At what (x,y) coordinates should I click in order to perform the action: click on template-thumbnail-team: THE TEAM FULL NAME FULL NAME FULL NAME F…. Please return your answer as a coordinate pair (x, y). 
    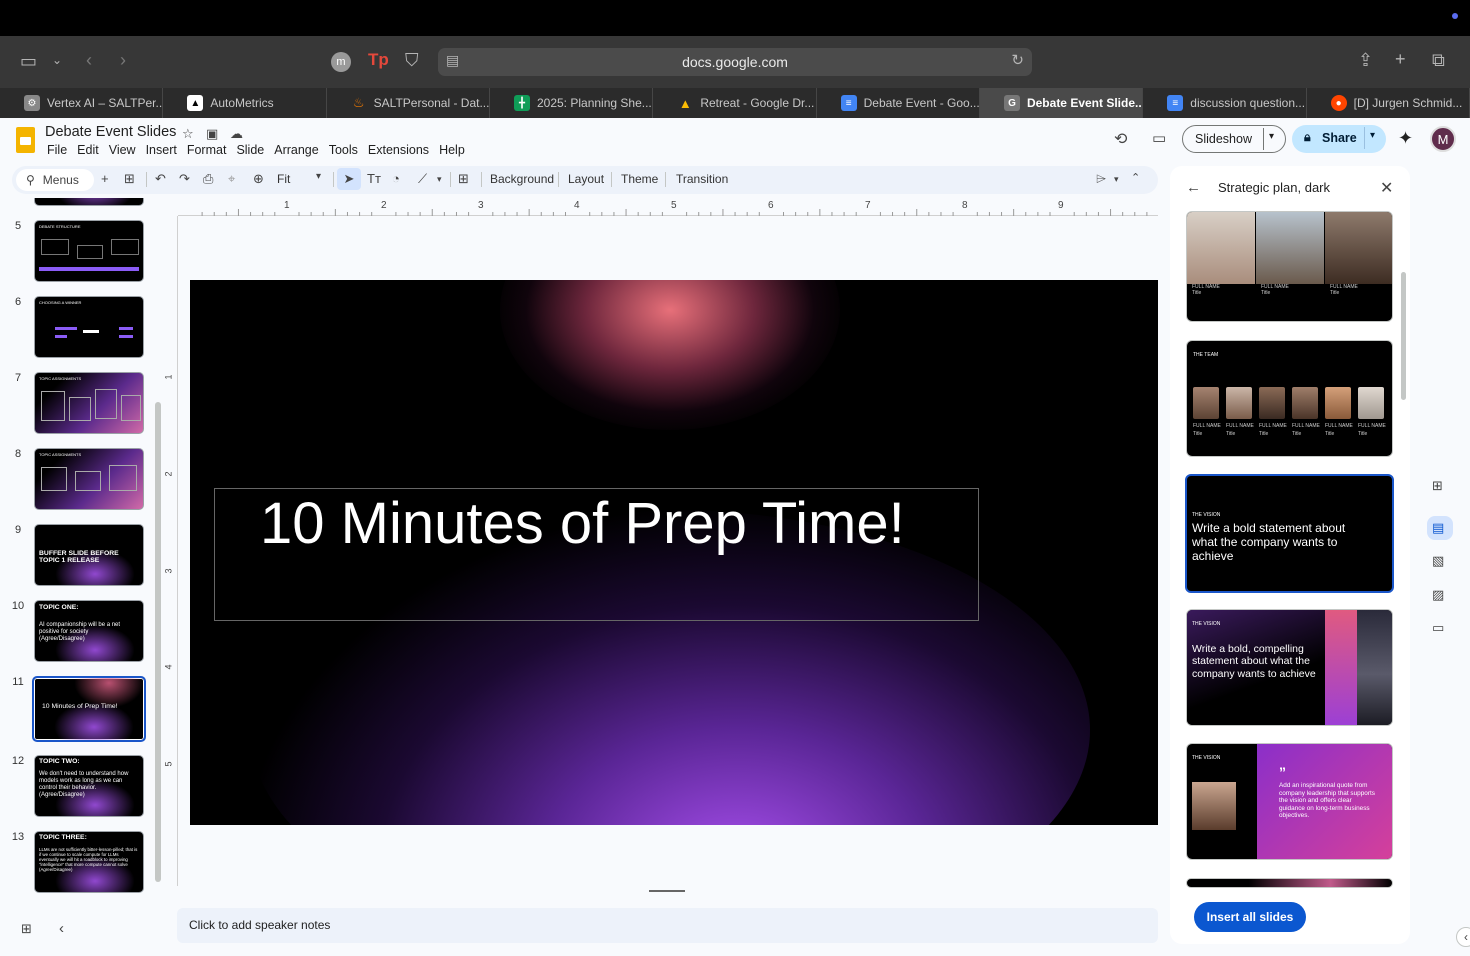
    Looking at the image, I should click on (1289, 398).